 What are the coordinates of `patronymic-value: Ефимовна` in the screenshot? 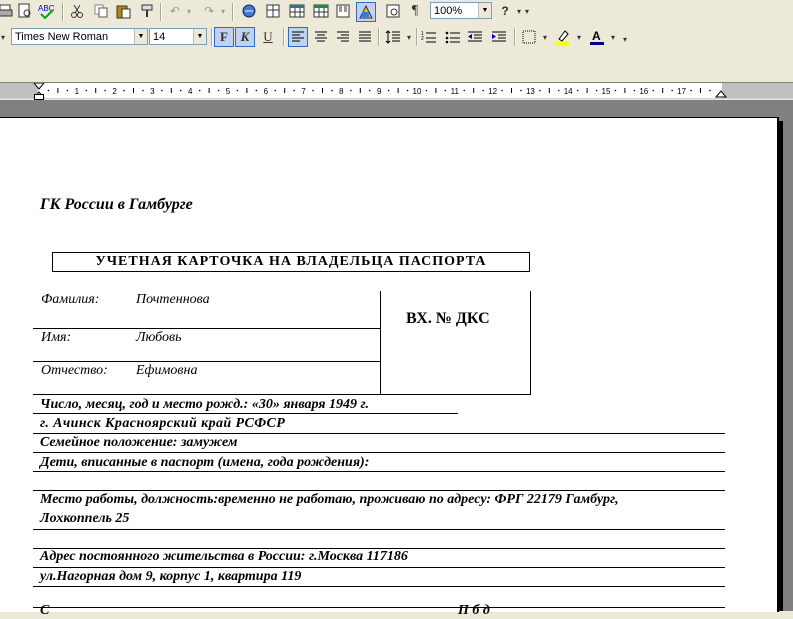 It's located at (167, 370).